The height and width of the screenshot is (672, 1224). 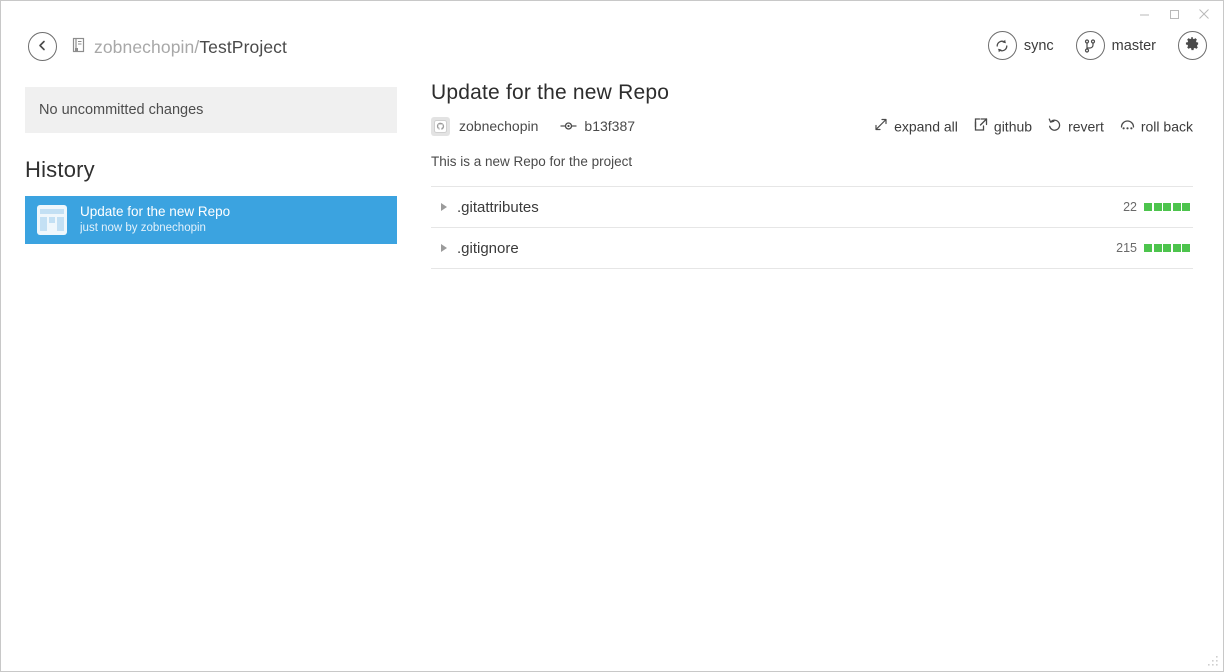 What do you see at coordinates (1166, 126) in the screenshot?
I see `roll-back-label: roll back` at bounding box center [1166, 126].